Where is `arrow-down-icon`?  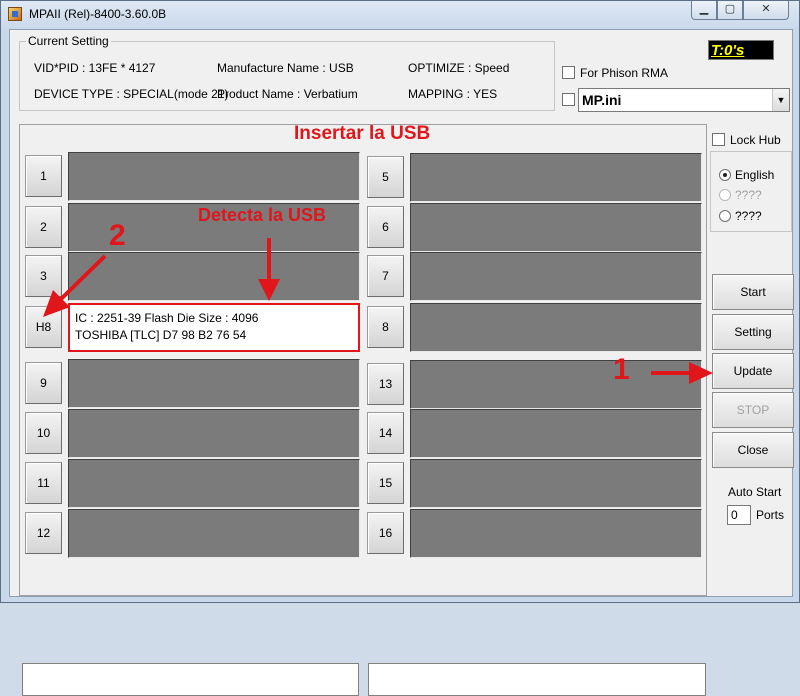
arrow-down-icon is located at coordinates (269, 269).